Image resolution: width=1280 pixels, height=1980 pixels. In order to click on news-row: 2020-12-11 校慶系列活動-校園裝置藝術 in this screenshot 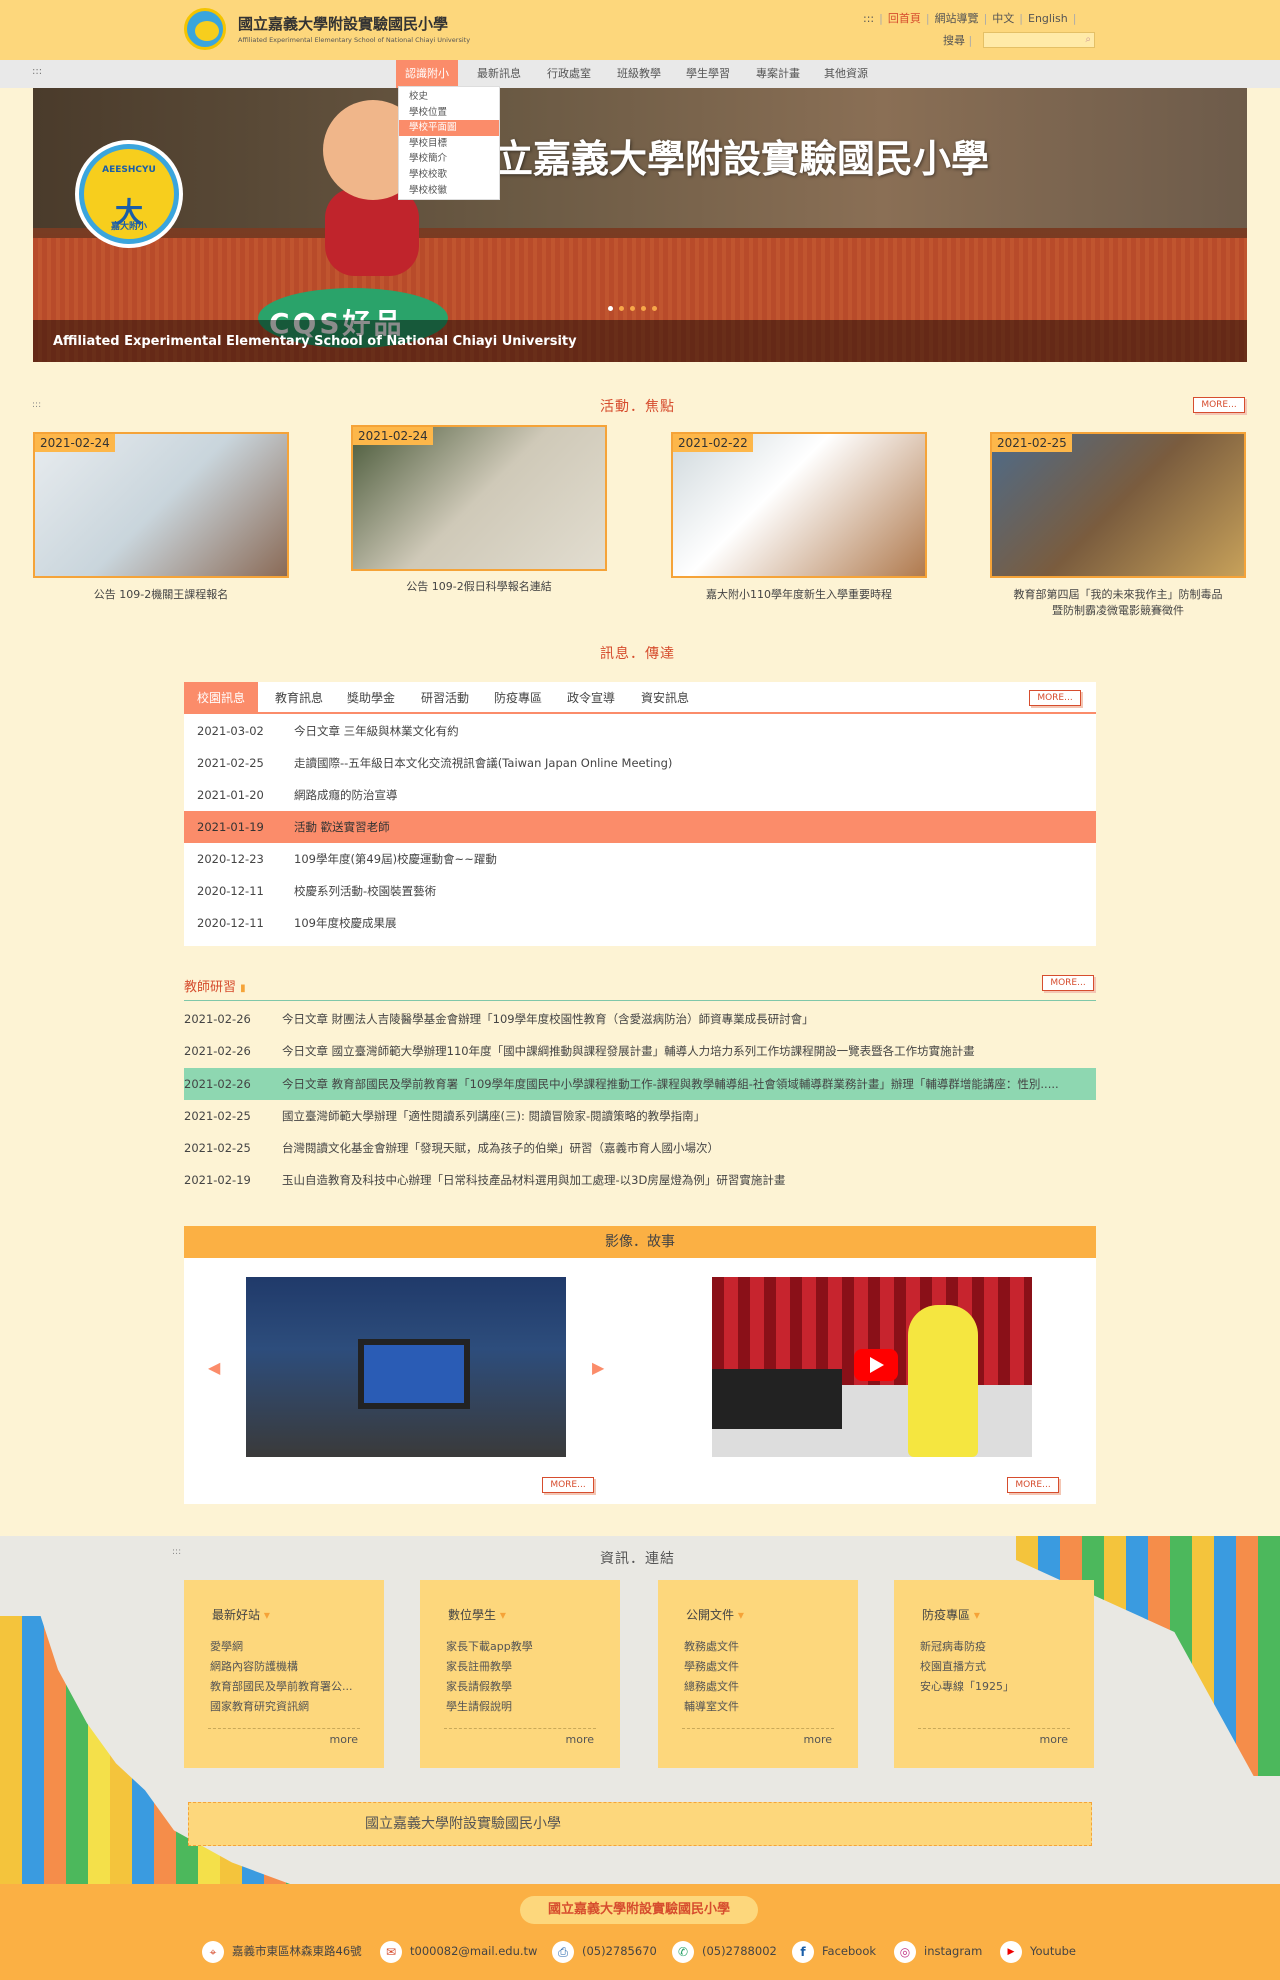, I will do `click(640, 891)`.